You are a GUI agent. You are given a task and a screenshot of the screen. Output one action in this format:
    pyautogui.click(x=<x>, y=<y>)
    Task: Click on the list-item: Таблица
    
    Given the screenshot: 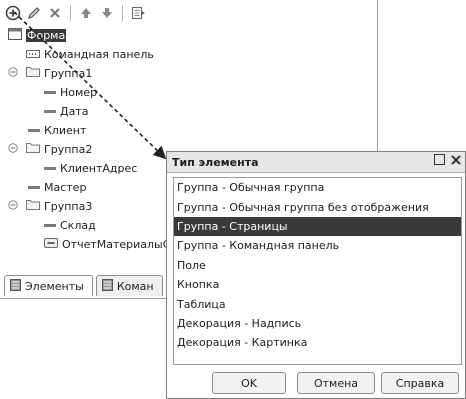 What is the action you would take?
    pyautogui.click(x=317, y=303)
    